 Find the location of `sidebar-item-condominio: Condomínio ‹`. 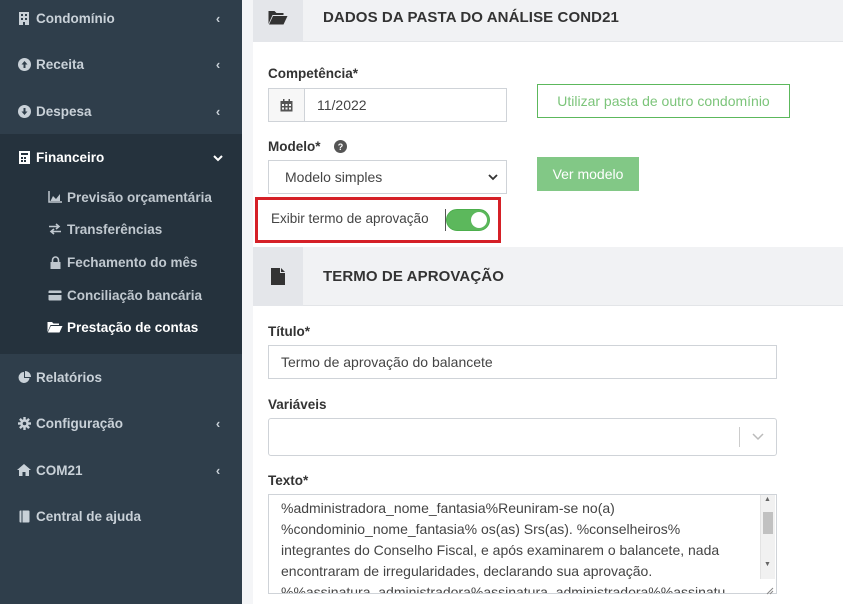

sidebar-item-condominio: Condomínio ‹ is located at coordinates (121, 20).